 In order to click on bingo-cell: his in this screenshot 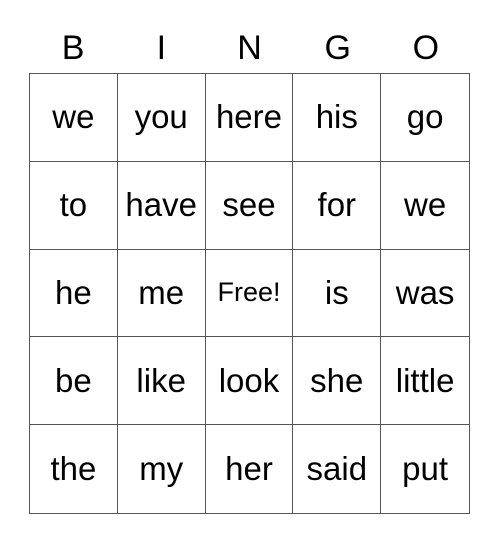, I will do `click(337, 118)`.